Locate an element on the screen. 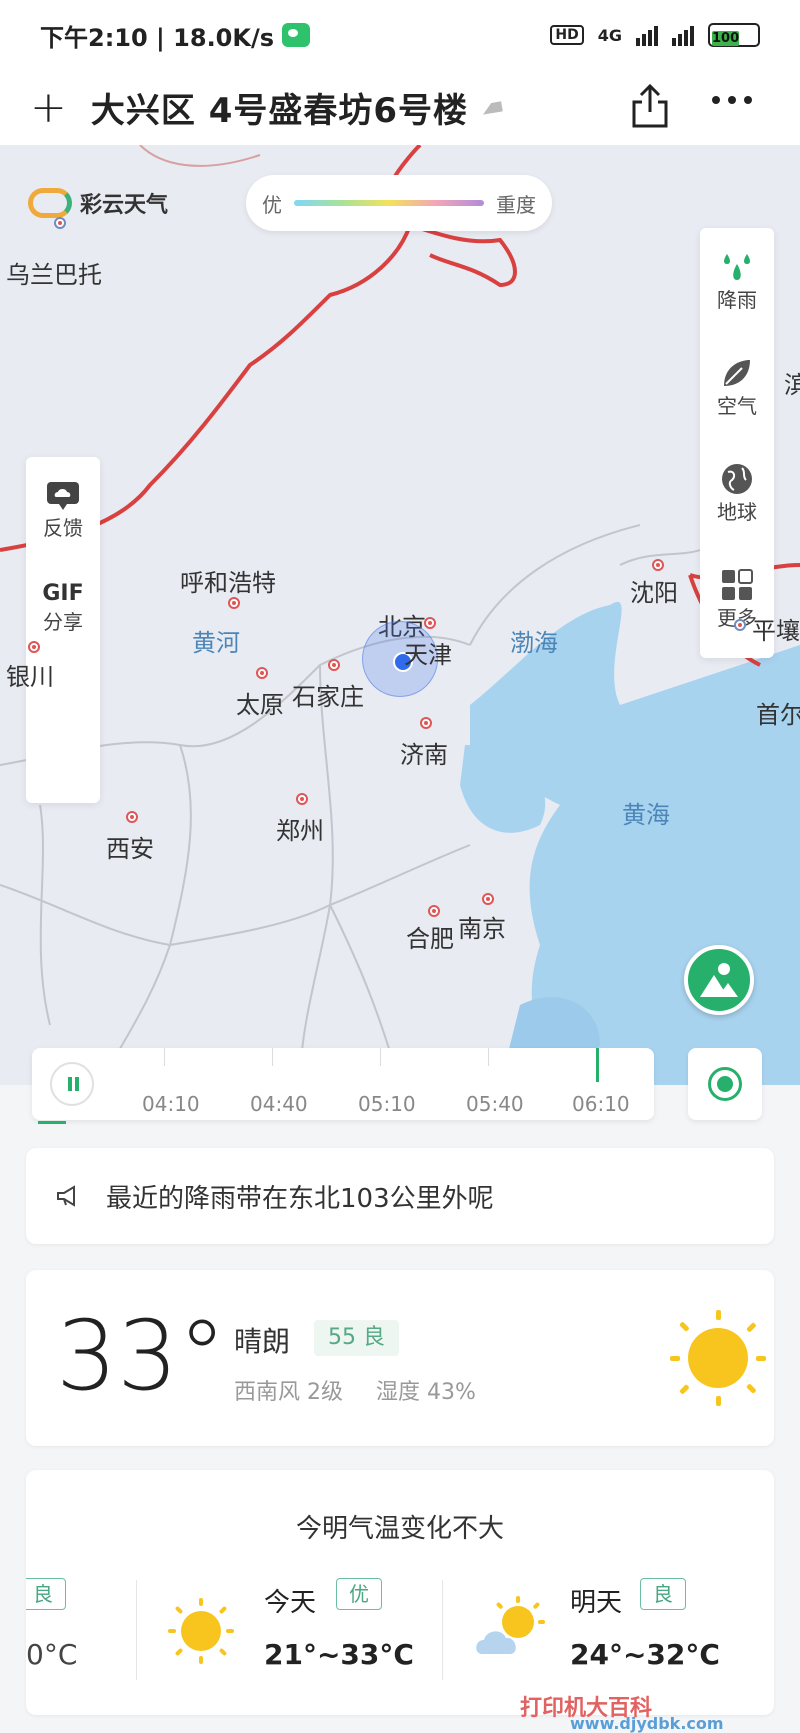 The height and width of the screenshot is (1733, 800). tomorrow-aqi-tag: 良 is located at coordinates (663, 1594).